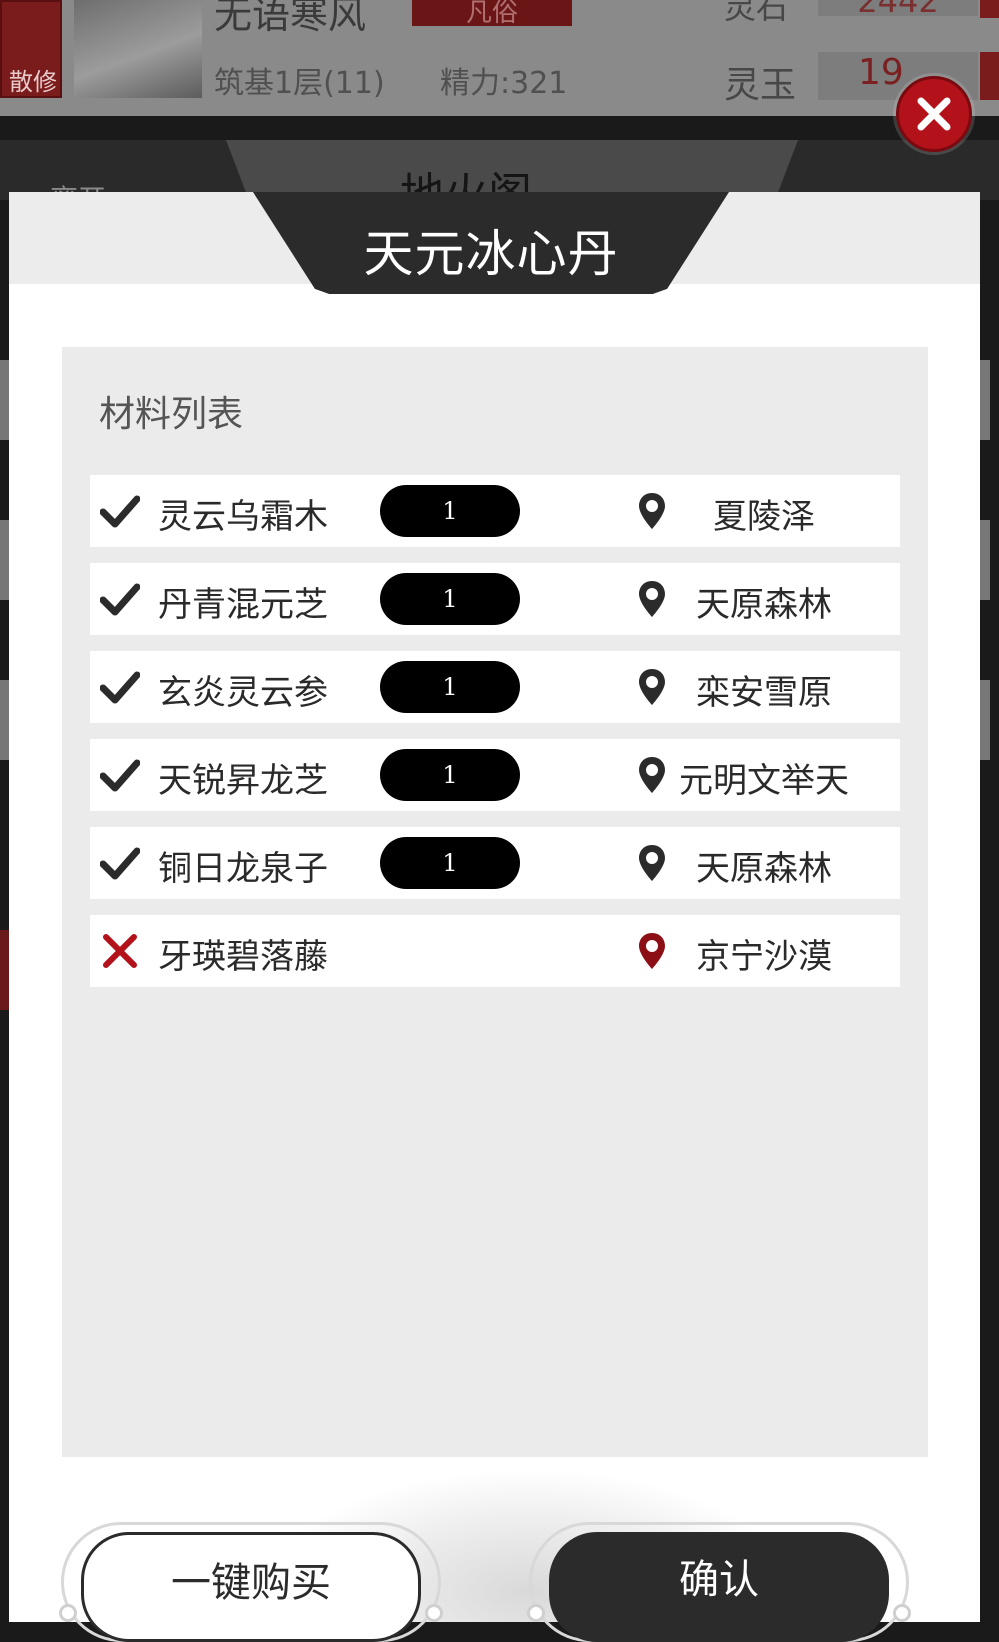 This screenshot has width=999, height=1642. What do you see at coordinates (33, 82) in the screenshot?
I see `sect-badge-label: 散修` at bounding box center [33, 82].